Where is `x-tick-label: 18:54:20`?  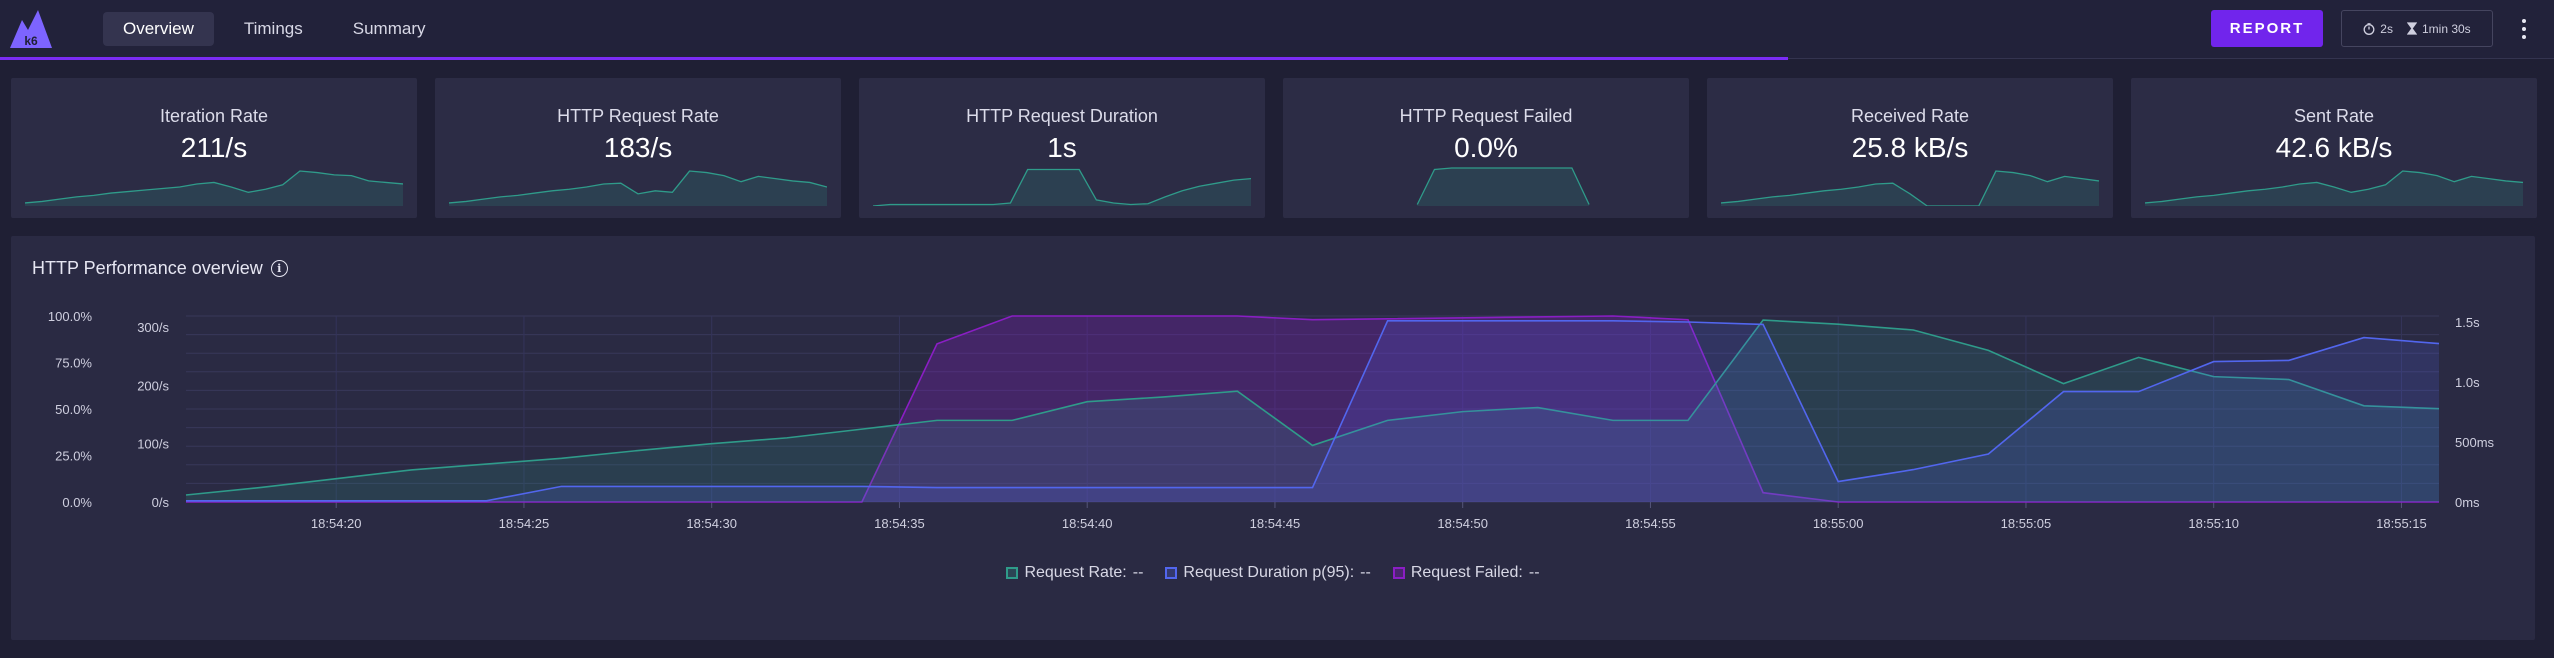
x-tick-label: 18:54:20 is located at coordinates (336, 523).